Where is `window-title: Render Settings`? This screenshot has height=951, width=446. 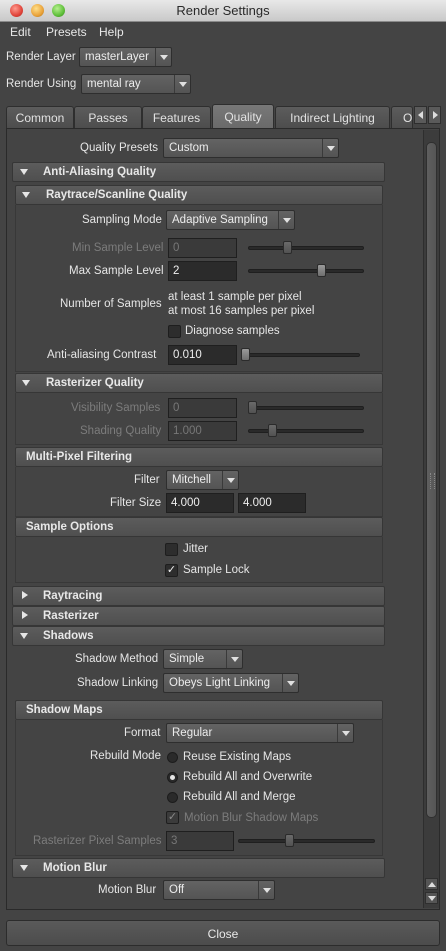
window-title: Render Settings is located at coordinates (223, 10).